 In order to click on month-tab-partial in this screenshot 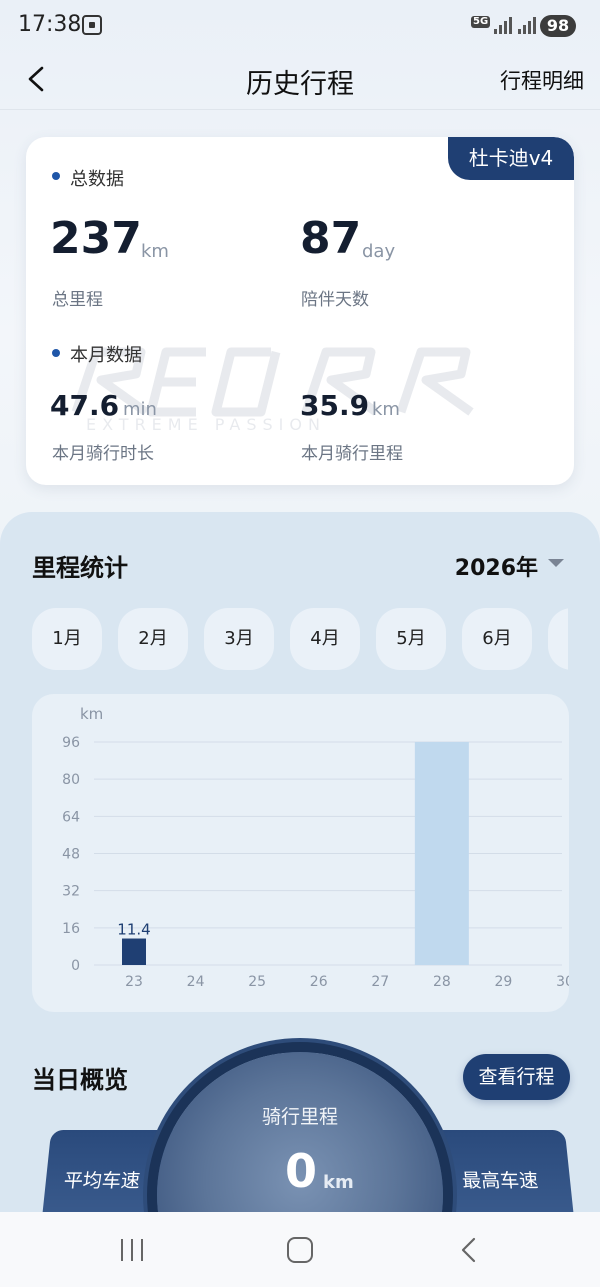, I will do `click(558, 639)`.